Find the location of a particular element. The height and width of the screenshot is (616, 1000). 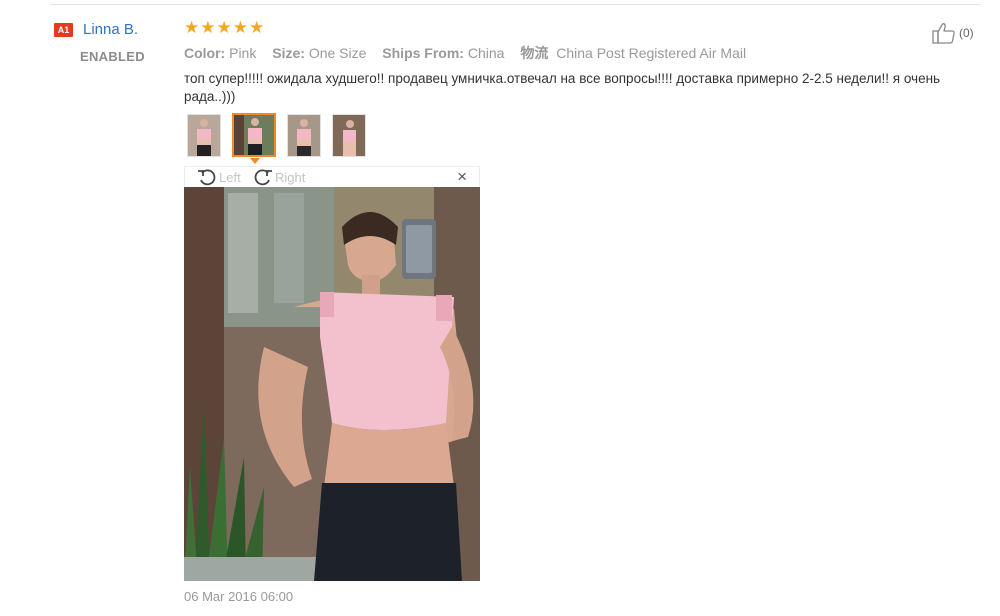

rotate-left-label: Left is located at coordinates (230, 177).